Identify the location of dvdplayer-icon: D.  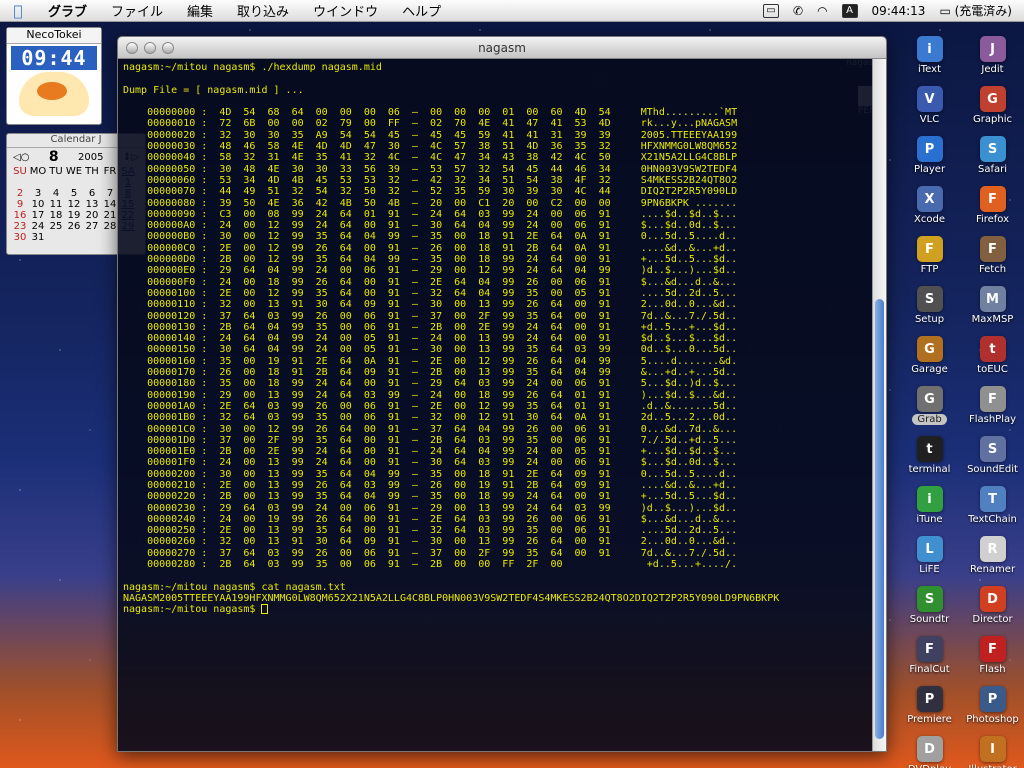
(929, 749).